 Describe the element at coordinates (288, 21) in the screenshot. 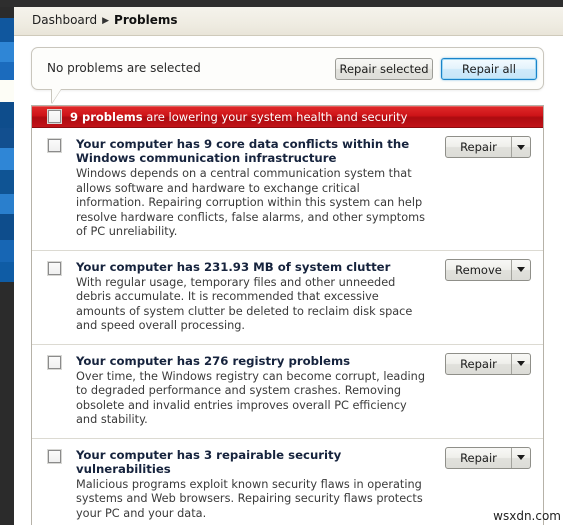

I see `breadcrumb-bar: Dashboard ▶ Problems` at that location.